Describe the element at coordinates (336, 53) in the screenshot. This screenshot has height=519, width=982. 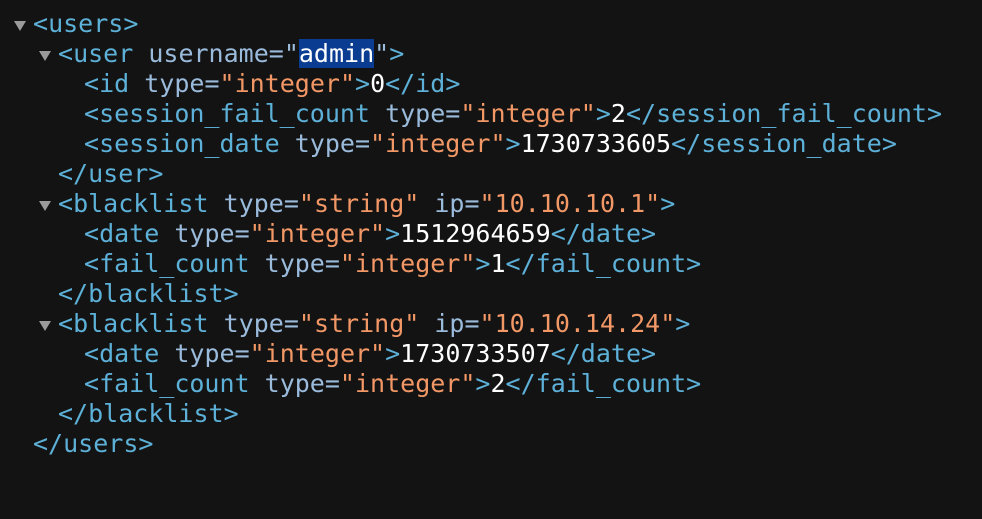
I see `username-value-selected: admin` at that location.